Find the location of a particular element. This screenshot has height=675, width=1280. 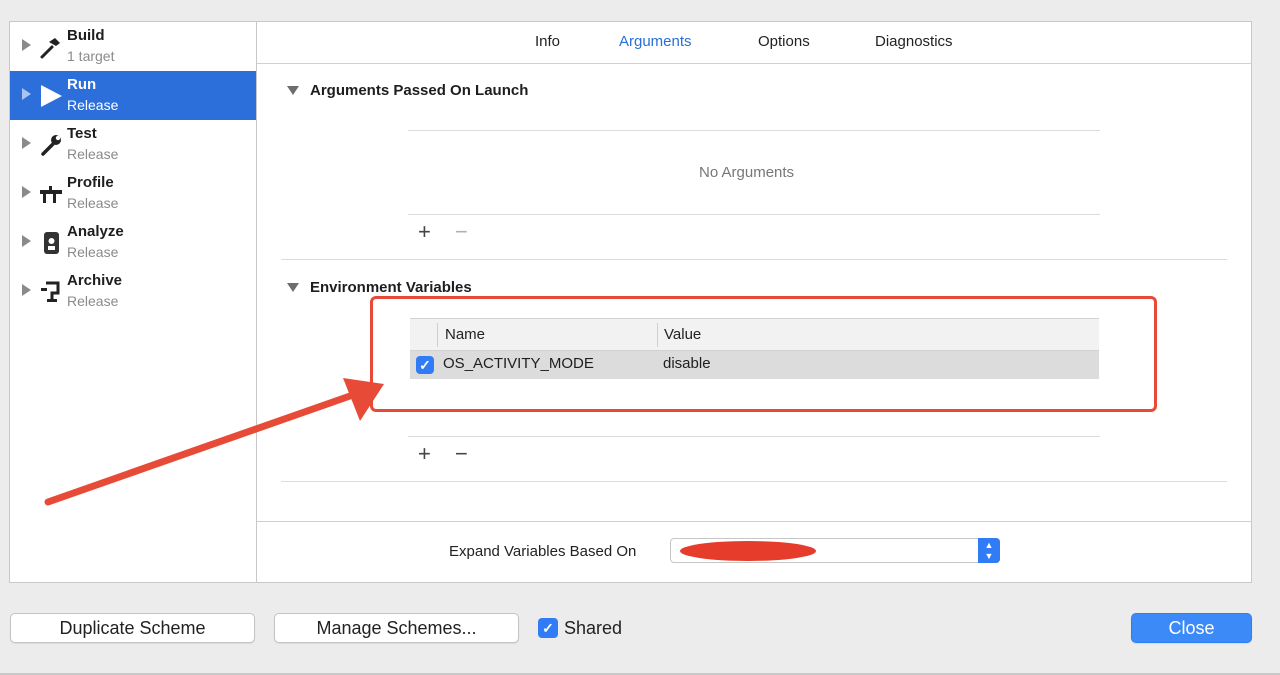

shared-label: Shared is located at coordinates (593, 628).